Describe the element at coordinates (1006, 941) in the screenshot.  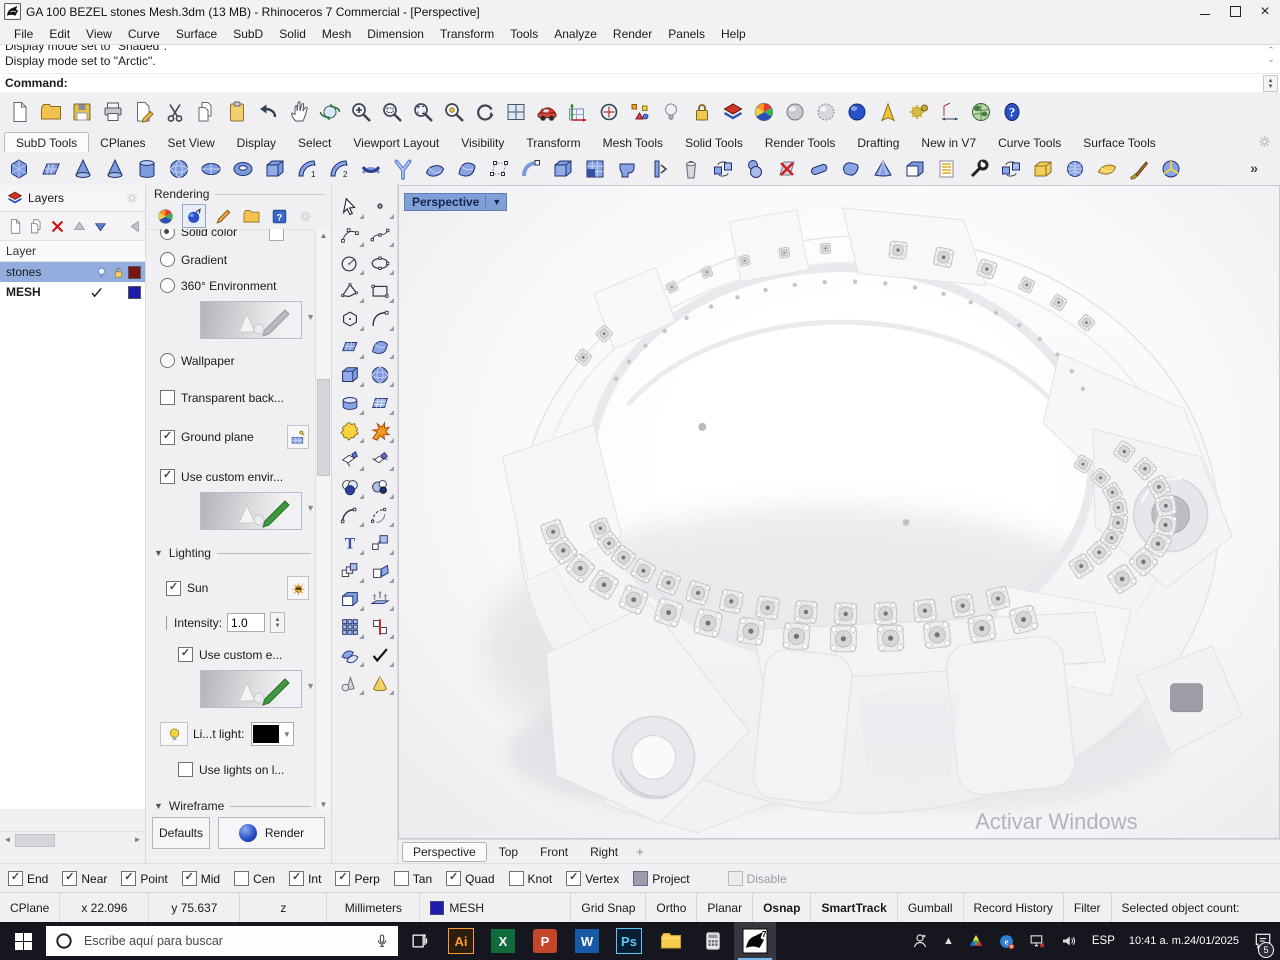
I see `tray-edge-icon: e` at that location.